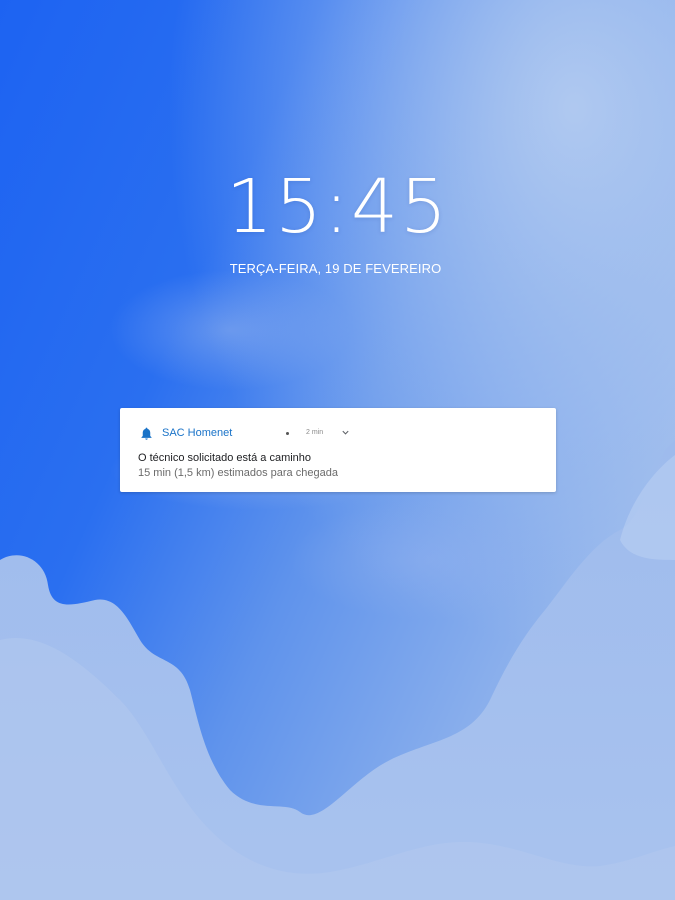 This screenshot has height=900, width=675. I want to click on notification-time: 2 min, so click(315, 432).